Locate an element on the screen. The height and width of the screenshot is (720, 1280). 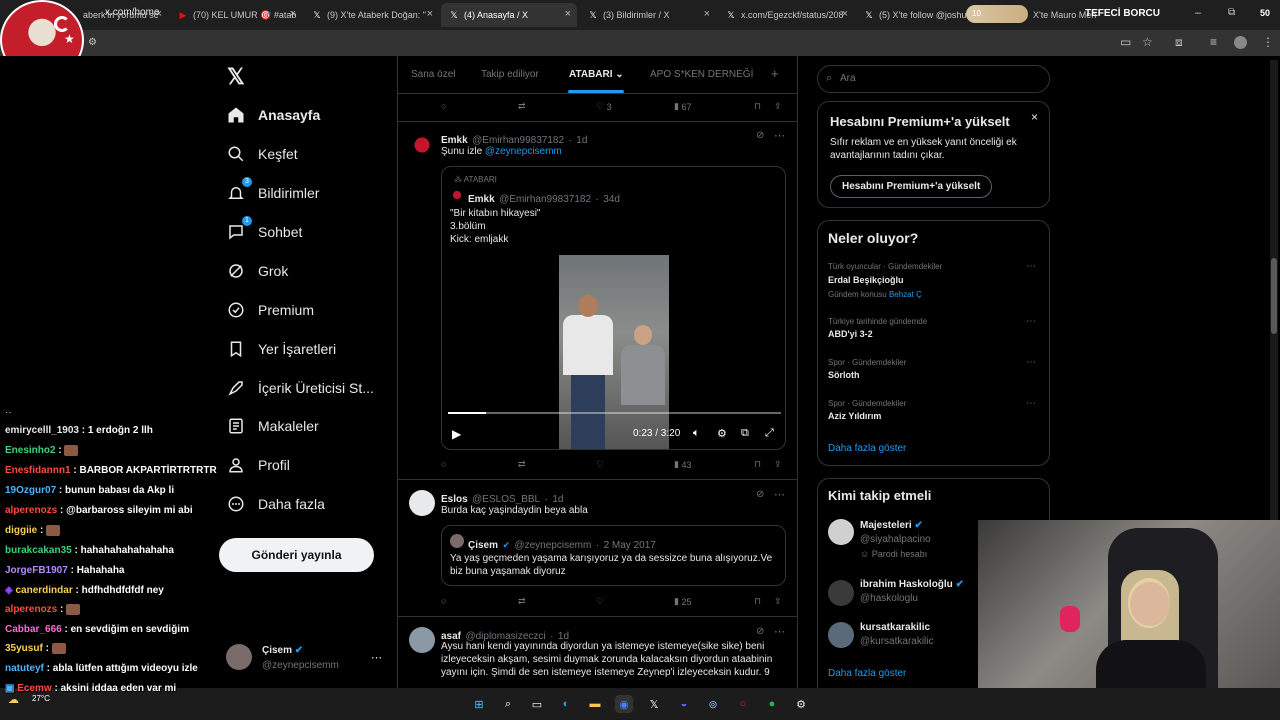
browser-tab: 𝕏 (3) Bildirimler / X × is located at coordinates (648, 15).